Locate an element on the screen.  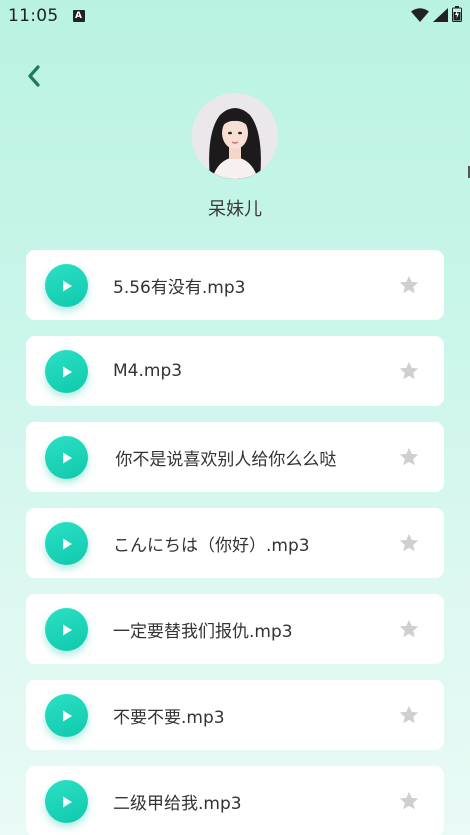
track-title: 一定要替我们报仇.mp3 is located at coordinates (203, 631).